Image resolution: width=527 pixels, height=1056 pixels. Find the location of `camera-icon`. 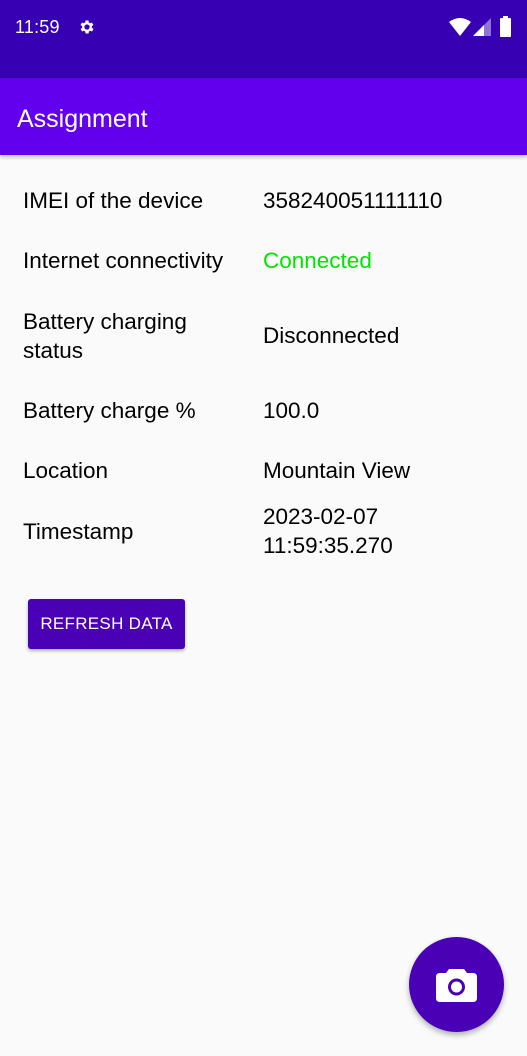

camera-icon is located at coordinates (456, 985).